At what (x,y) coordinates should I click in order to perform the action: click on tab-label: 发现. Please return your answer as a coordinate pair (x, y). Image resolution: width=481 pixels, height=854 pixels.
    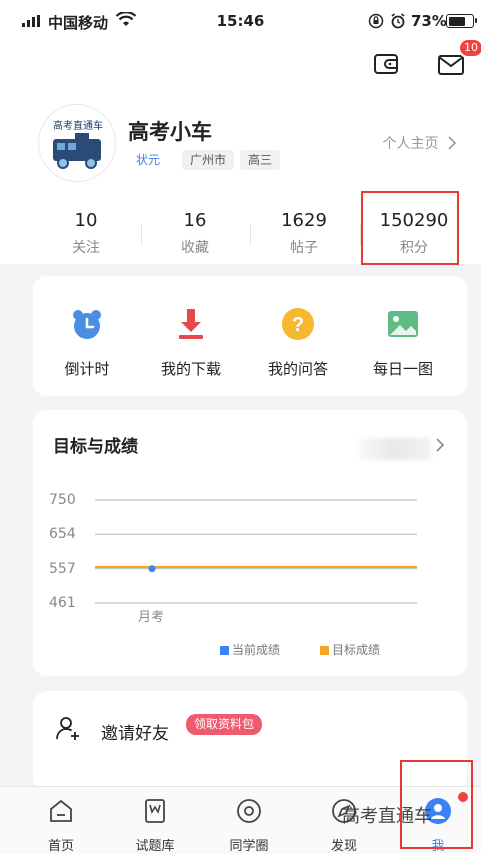
    Looking at the image, I should click on (343, 846).